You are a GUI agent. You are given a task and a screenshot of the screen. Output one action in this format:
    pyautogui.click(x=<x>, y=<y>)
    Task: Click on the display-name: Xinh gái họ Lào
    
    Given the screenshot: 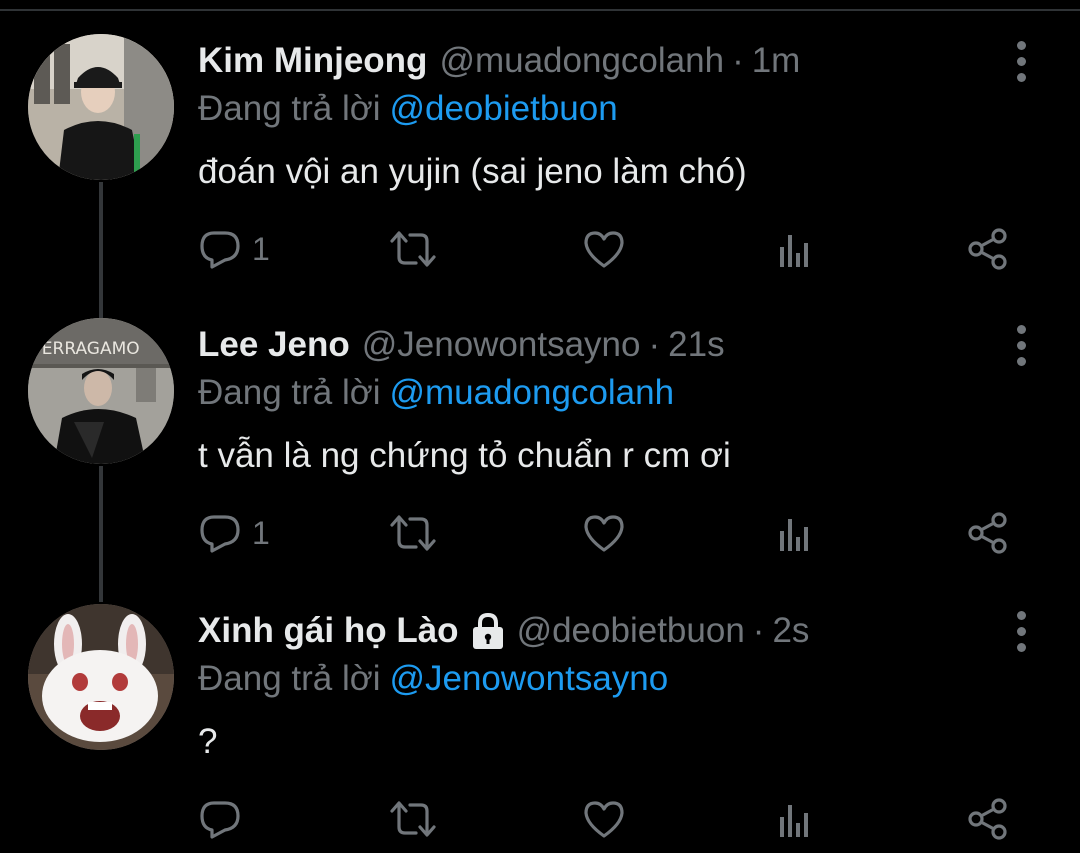 What is the action you would take?
    pyautogui.click(x=328, y=631)
    